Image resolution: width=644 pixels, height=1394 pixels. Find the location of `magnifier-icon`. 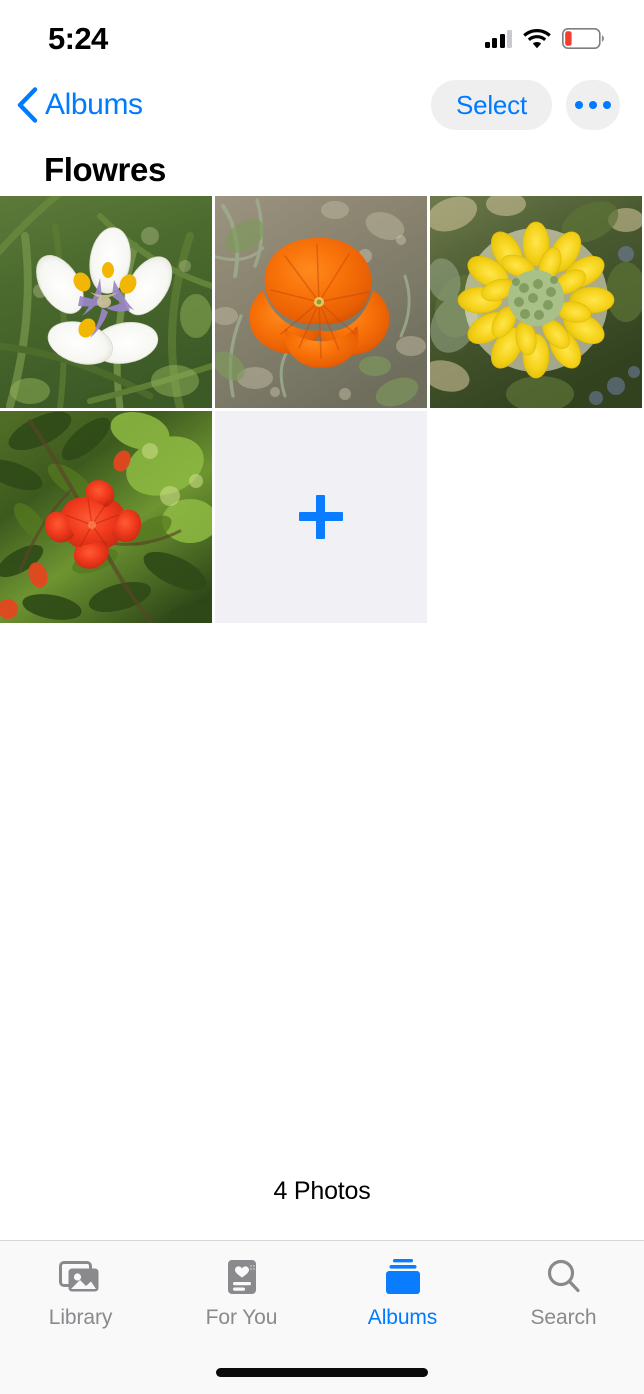

magnifier-icon is located at coordinates (564, 1277).